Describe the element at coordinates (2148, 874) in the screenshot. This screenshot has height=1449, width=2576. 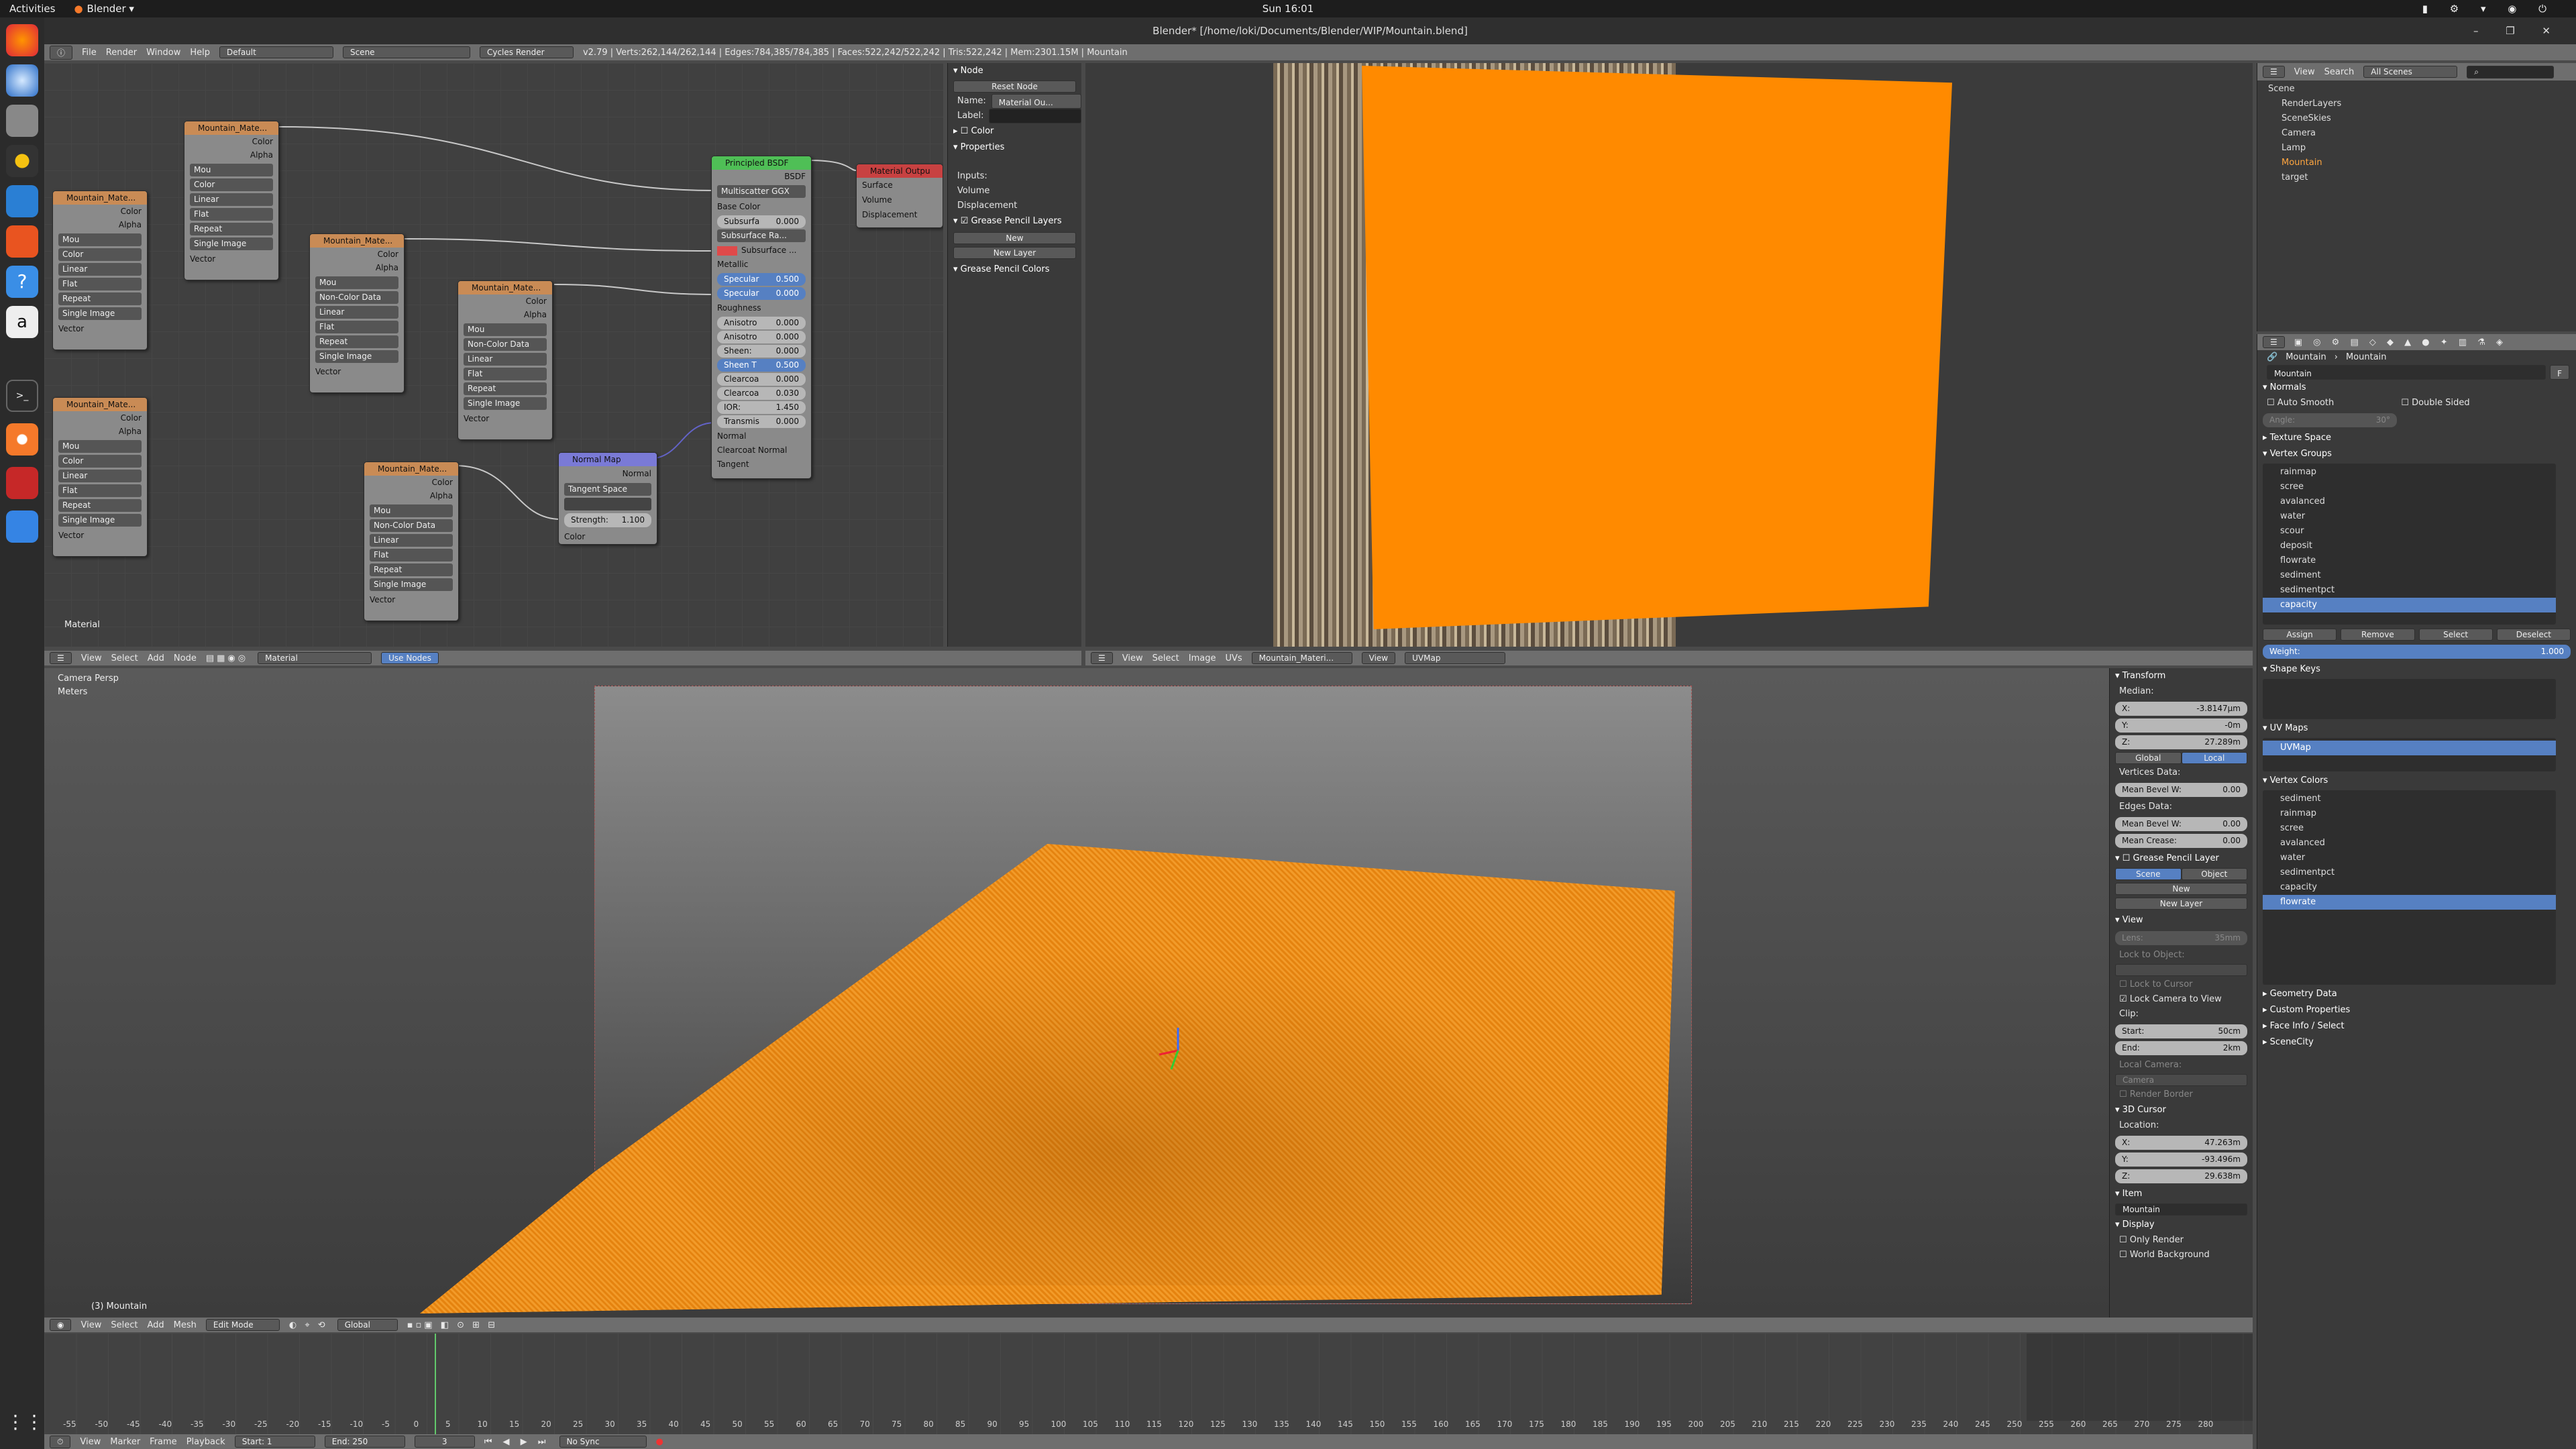
I see `gp-scene-button: Scene` at that location.